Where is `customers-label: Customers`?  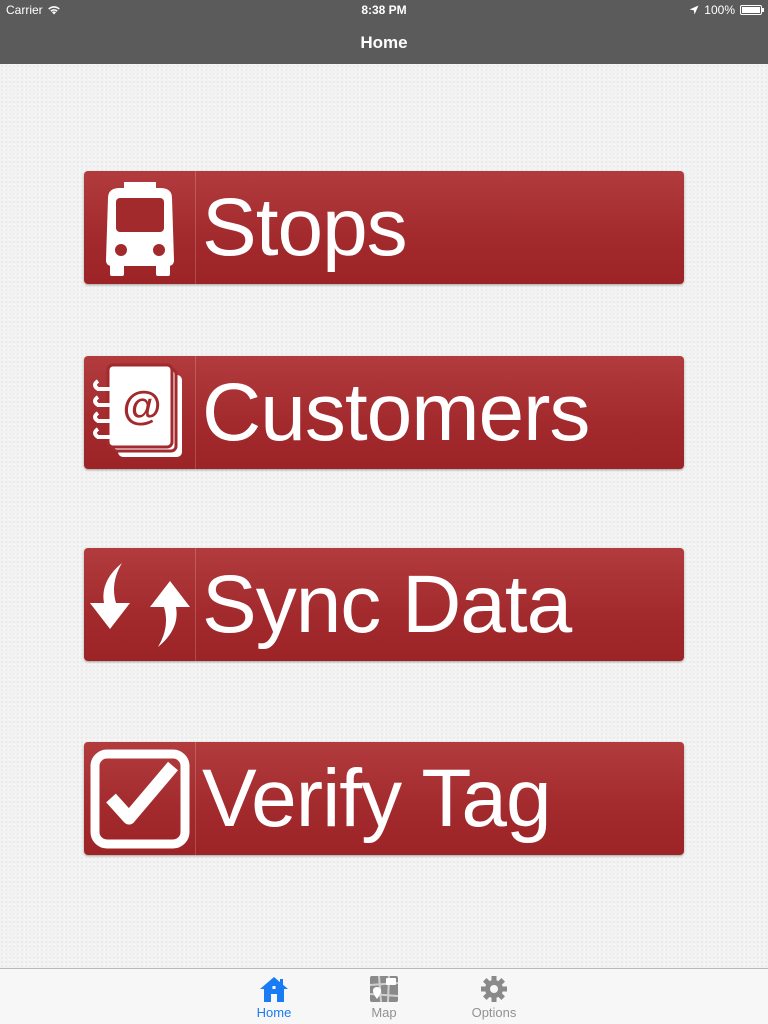 customers-label: Customers is located at coordinates (396, 412).